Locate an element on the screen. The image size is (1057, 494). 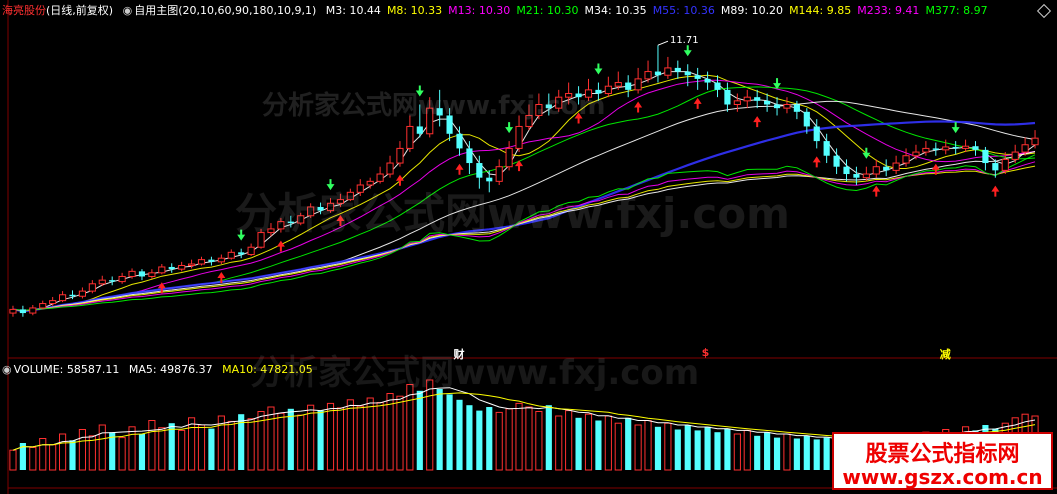
badge-title: 股票公式指标网 is located at coordinates (942, 454).